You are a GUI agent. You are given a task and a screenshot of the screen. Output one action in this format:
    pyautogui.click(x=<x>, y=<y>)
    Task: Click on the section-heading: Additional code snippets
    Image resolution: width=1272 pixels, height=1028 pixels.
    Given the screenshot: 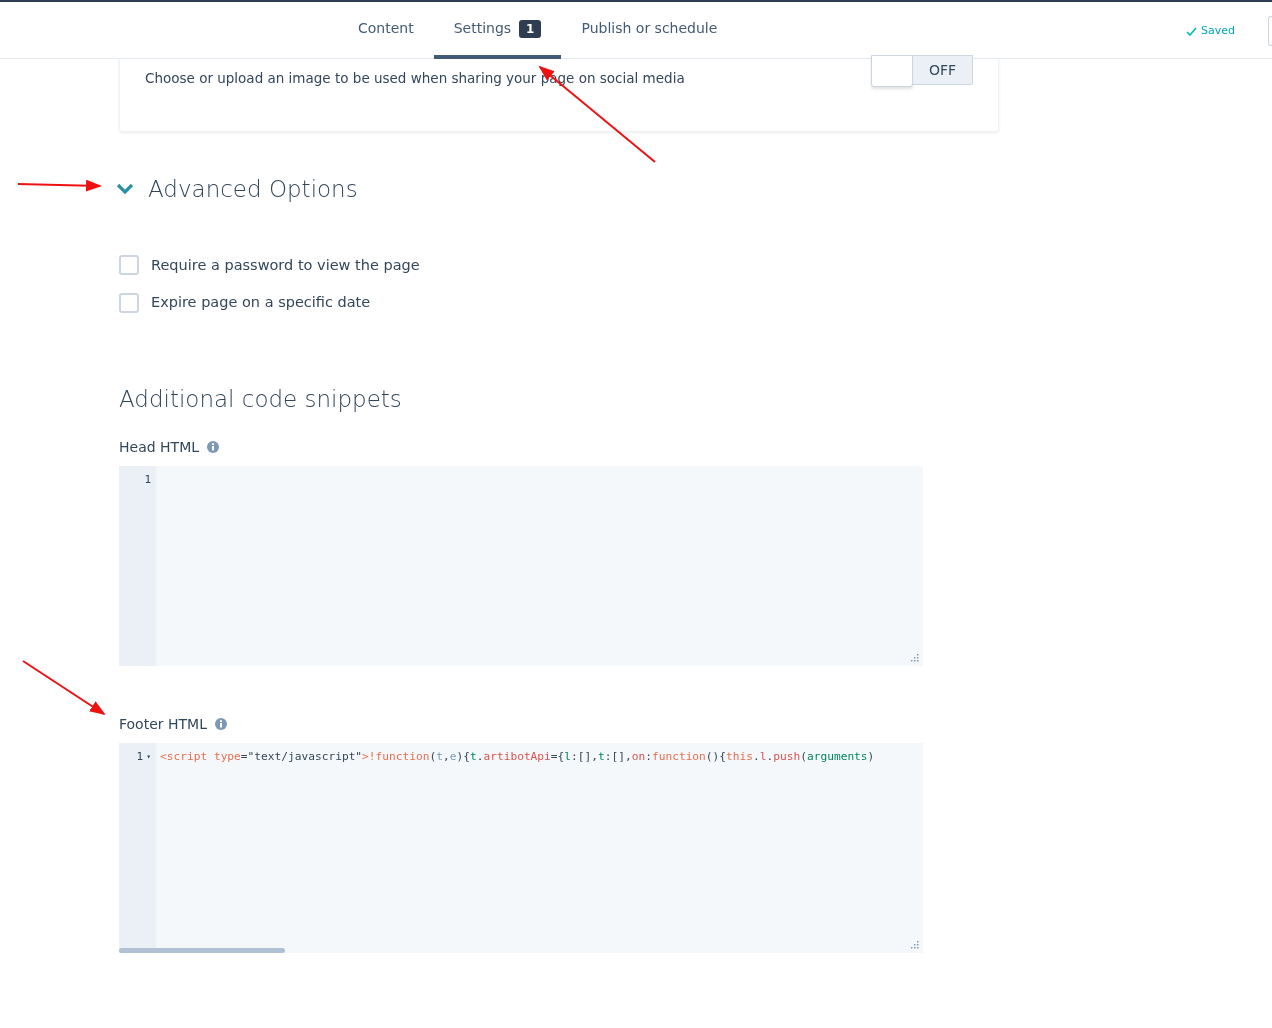 What is the action you would take?
    pyautogui.click(x=261, y=399)
    